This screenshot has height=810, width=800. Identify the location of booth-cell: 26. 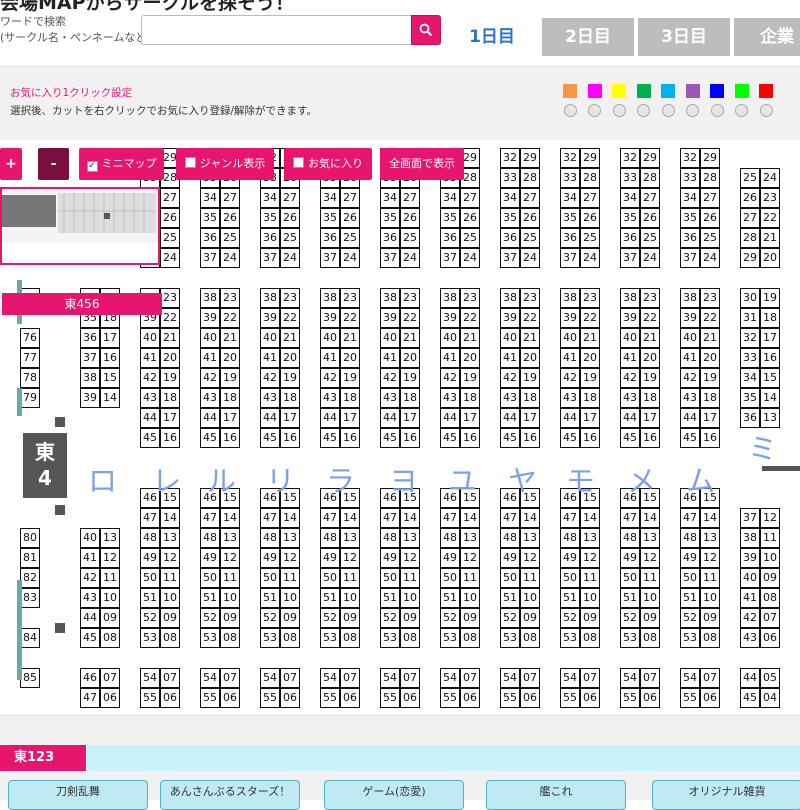
(170, 218).